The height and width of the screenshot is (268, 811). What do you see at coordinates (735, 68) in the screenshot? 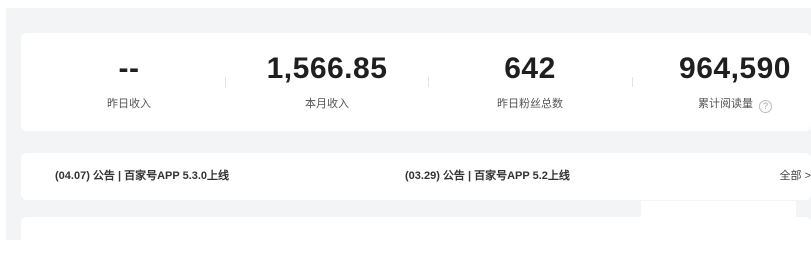
I see `stat-value: 964,590` at bounding box center [735, 68].